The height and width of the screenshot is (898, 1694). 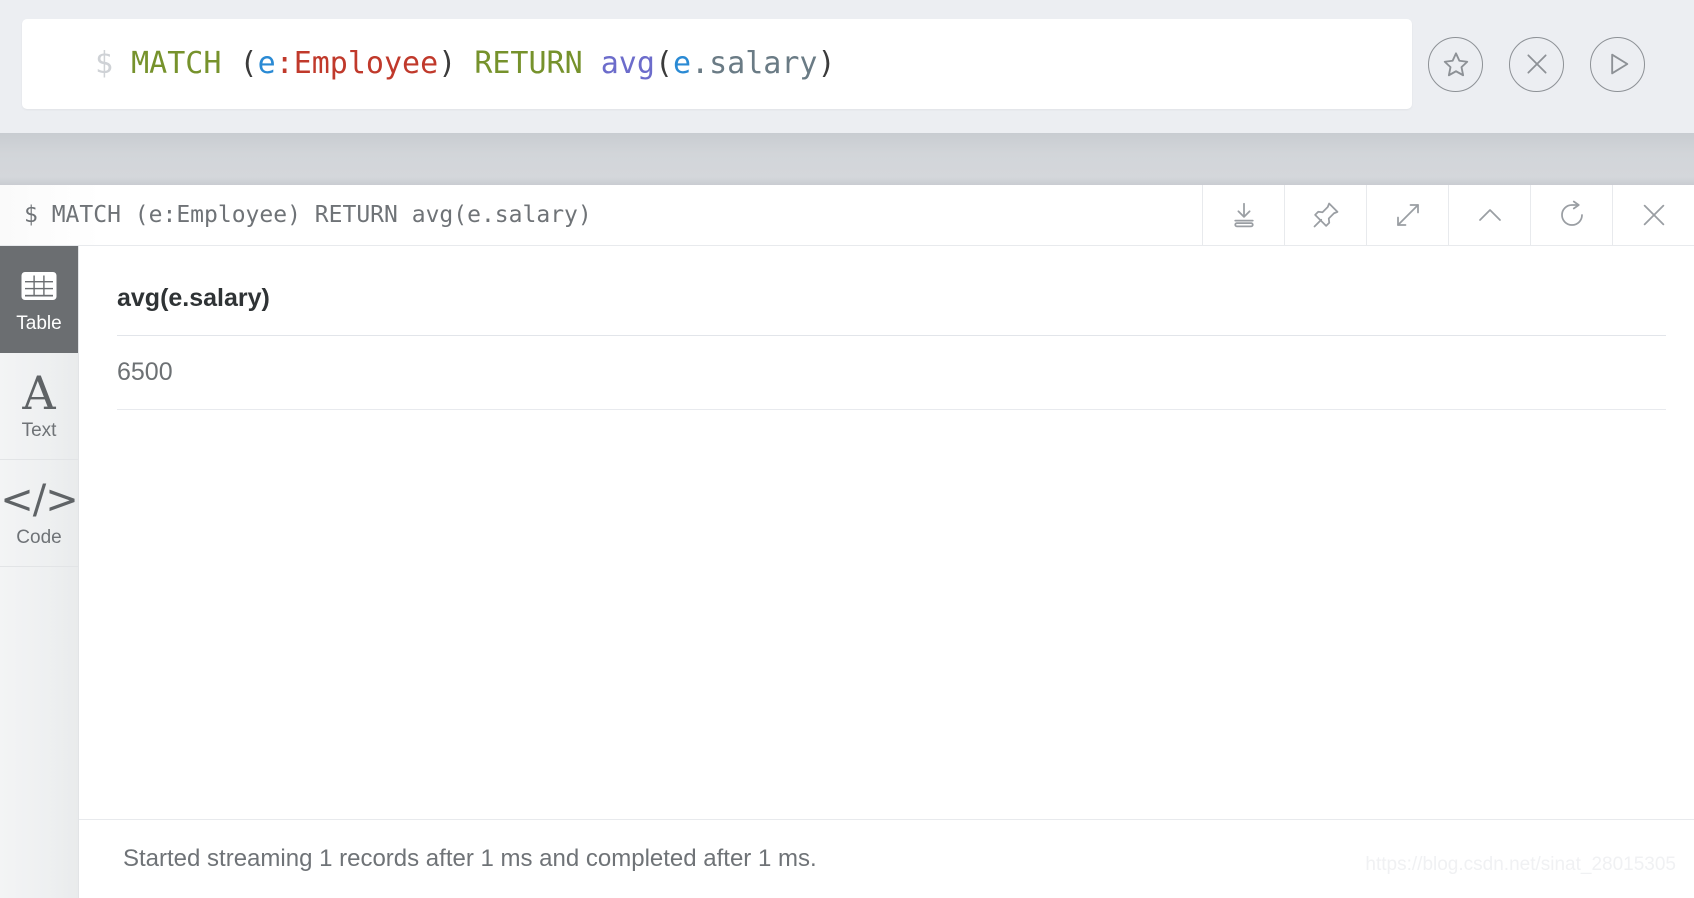 I want to click on rerun-button, so click(x=1571, y=215).